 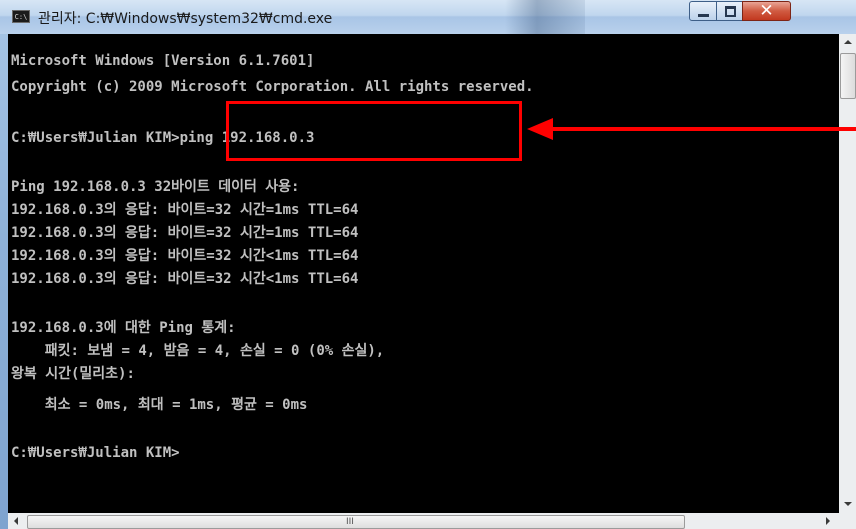 What do you see at coordinates (95, 453) in the screenshot?
I see `console-prompt: C:₩Users₩Julian KIM>` at bounding box center [95, 453].